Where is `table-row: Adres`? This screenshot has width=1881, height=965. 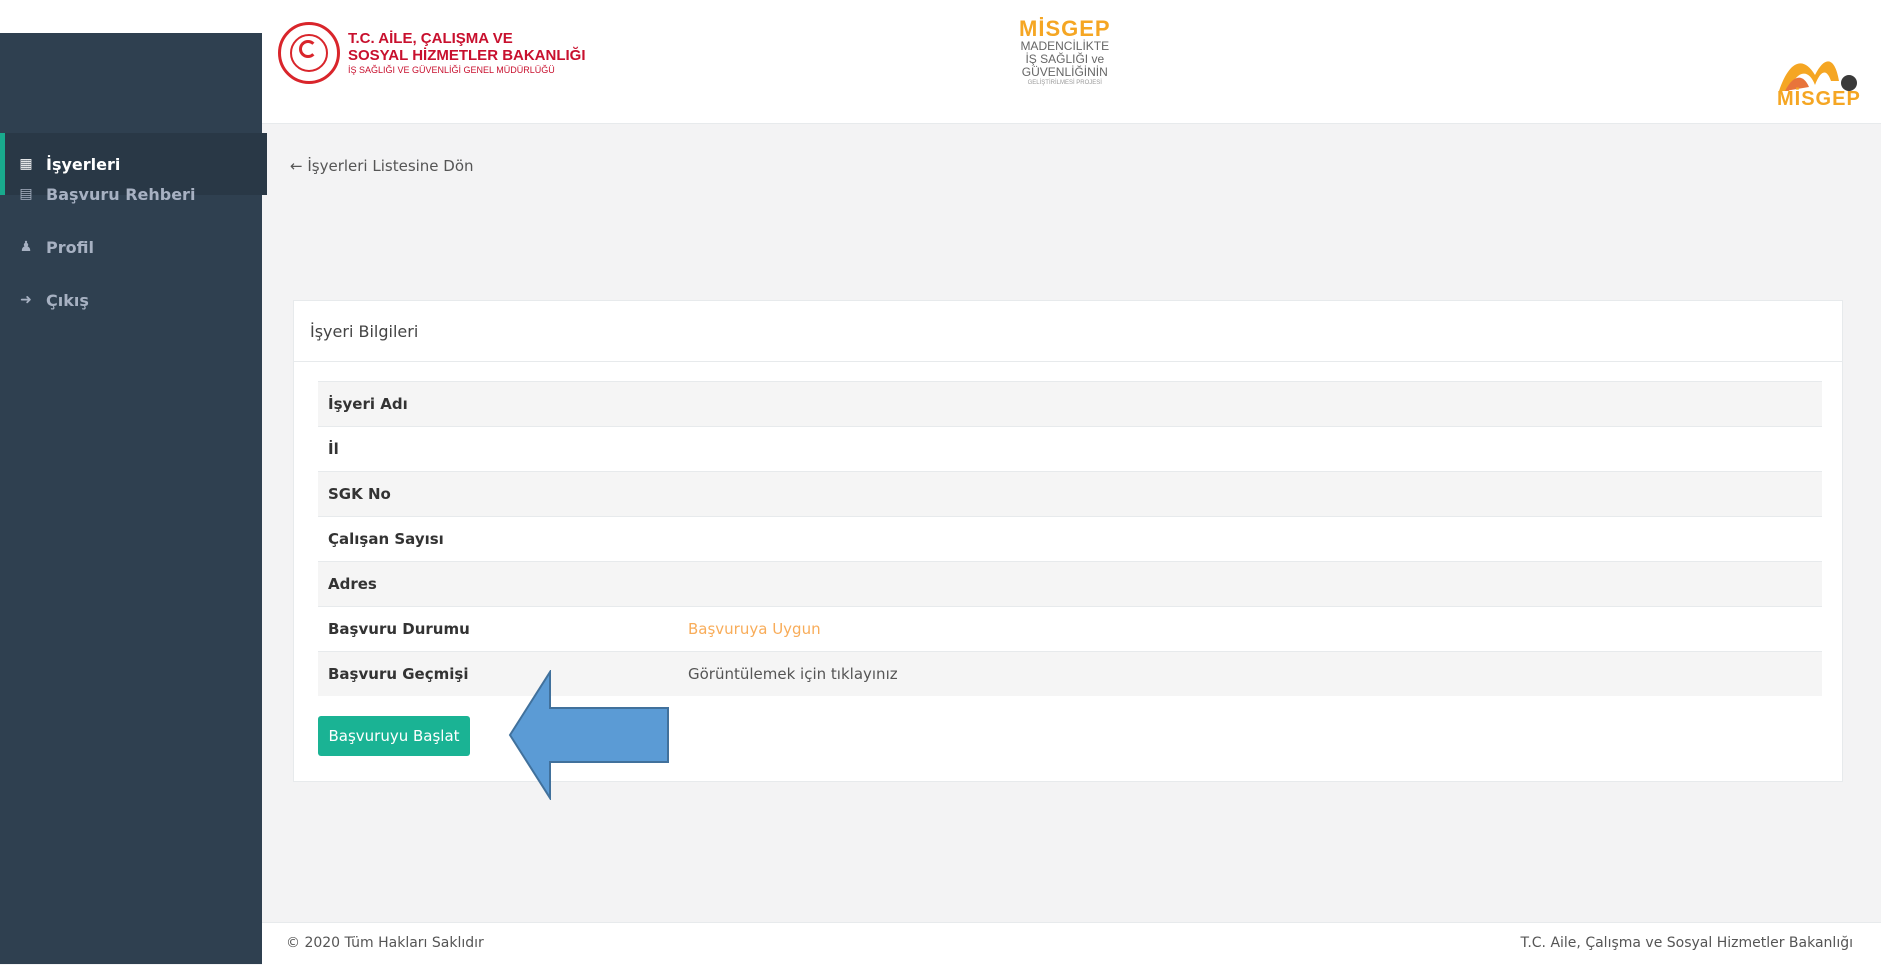 table-row: Adres is located at coordinates (1070, 583).